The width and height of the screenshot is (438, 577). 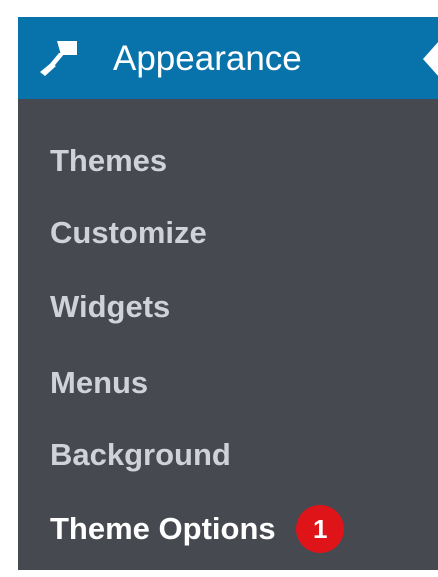 What do you see at coordinates (430, 59) in the screenshot?
I see `current-menu-arrow-icon` at bounding box center [430, 59].